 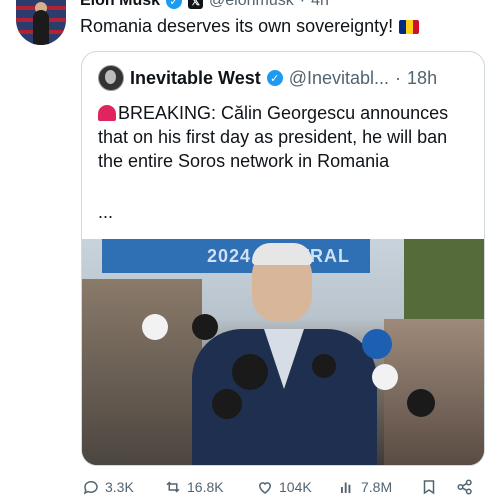 I want to click on tweet-actions: 3.3K 16.8K 104K 7.8M, so click(x=282, y=487).